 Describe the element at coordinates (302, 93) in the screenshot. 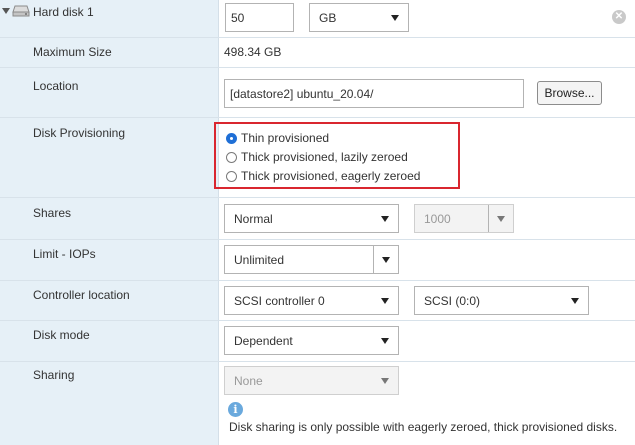

I see `location-value: [datastore2] ubuntu_20.04/` at that location.